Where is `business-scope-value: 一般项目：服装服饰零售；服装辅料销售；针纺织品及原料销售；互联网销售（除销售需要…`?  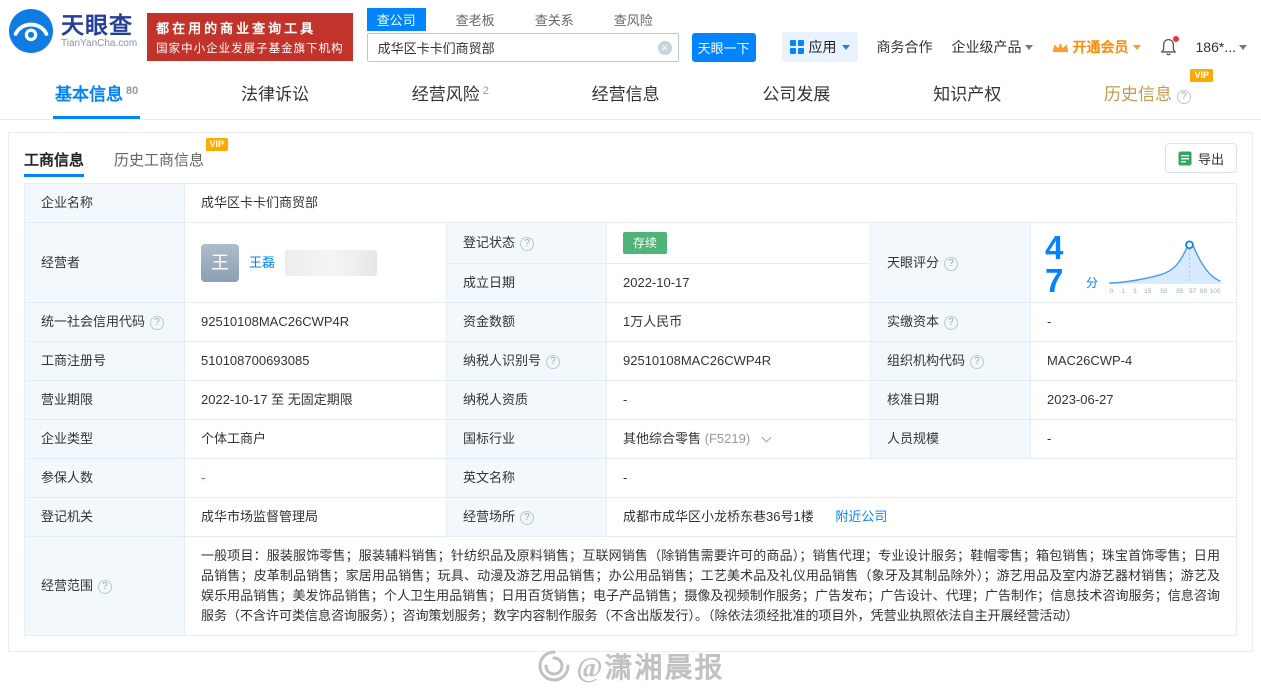
business-scope-value: 一般项目：服装服饰零售；服装辅料销售；针纺织品及原料销售；互联网销售（除销售需要… is located at coordinates (710, 586).